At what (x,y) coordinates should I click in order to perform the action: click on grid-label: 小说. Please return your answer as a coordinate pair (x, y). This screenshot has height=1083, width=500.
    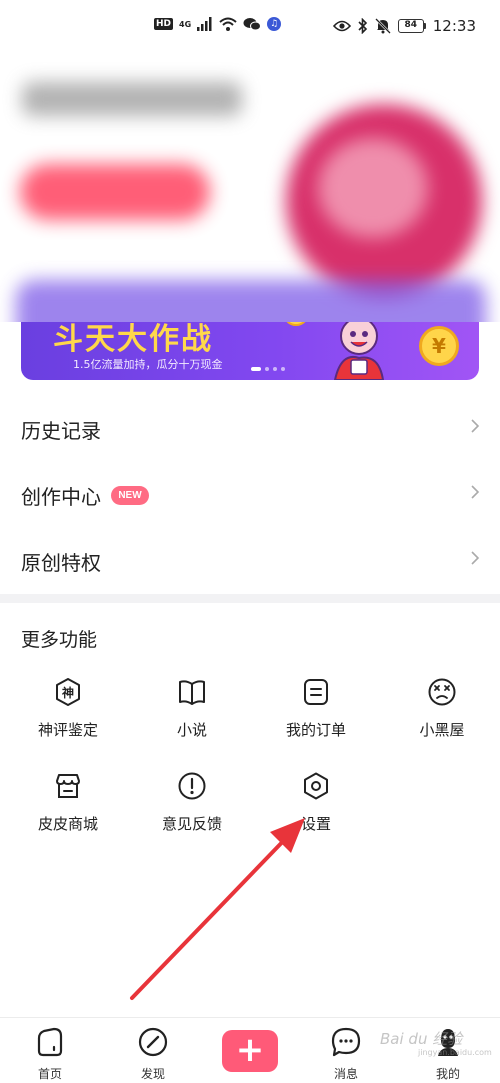
    Looking at the image, I should click on (191, 730).